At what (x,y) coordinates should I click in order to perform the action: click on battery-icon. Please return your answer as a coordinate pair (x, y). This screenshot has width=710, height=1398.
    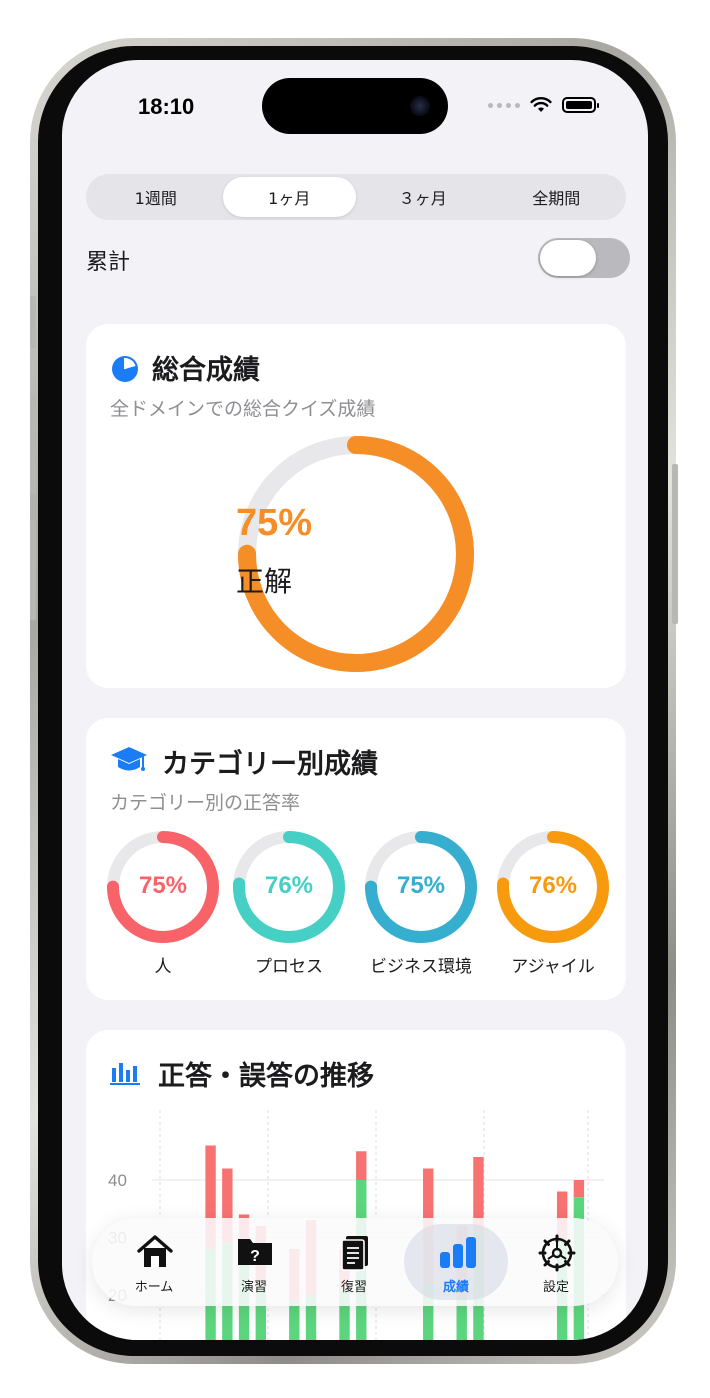
    Looking at the image, I should click on (580, 105).